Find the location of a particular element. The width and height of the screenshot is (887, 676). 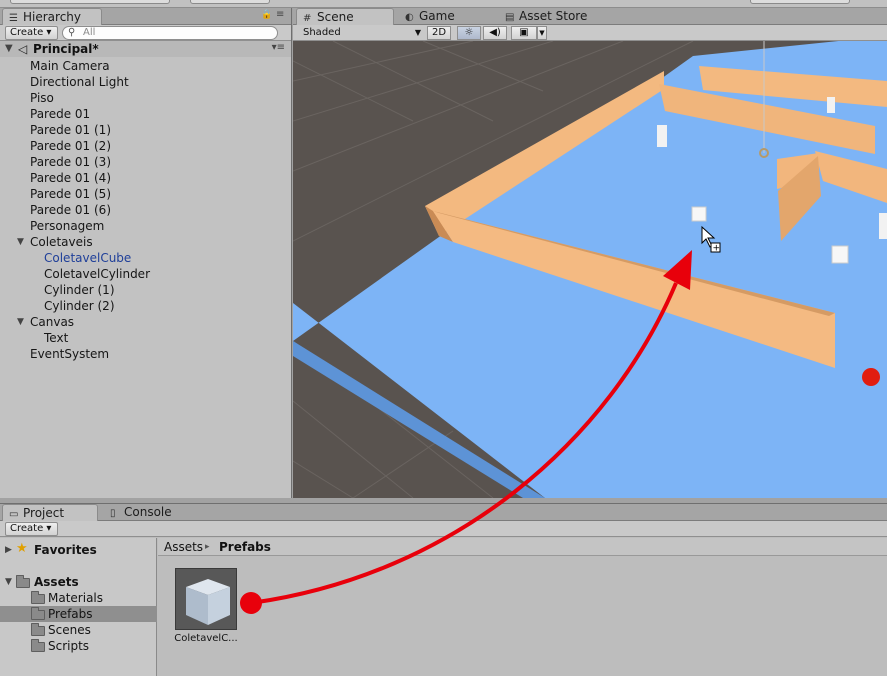

tab-label: Project is located at coordinates (44, 513).